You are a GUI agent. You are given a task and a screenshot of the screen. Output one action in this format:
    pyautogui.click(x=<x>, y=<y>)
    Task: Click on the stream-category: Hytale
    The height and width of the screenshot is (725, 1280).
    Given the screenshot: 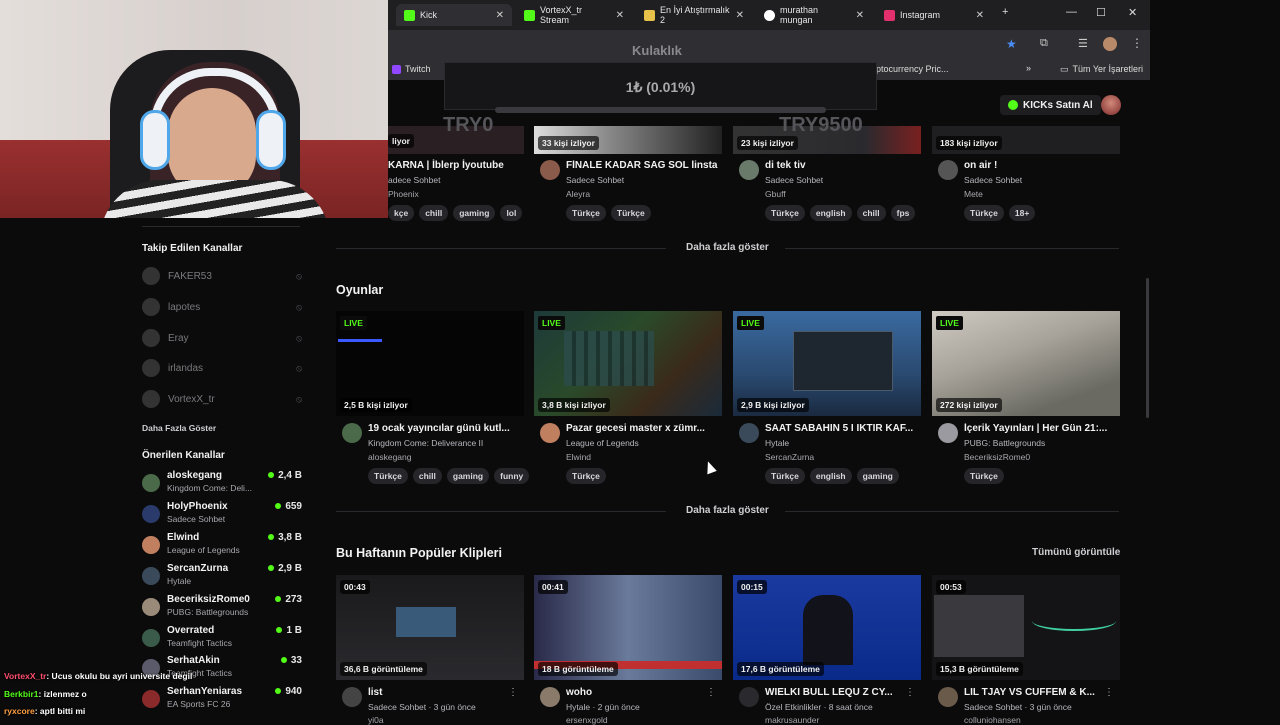 What is the action you would take?
    pyautogui.click(x=777, y=443)
    